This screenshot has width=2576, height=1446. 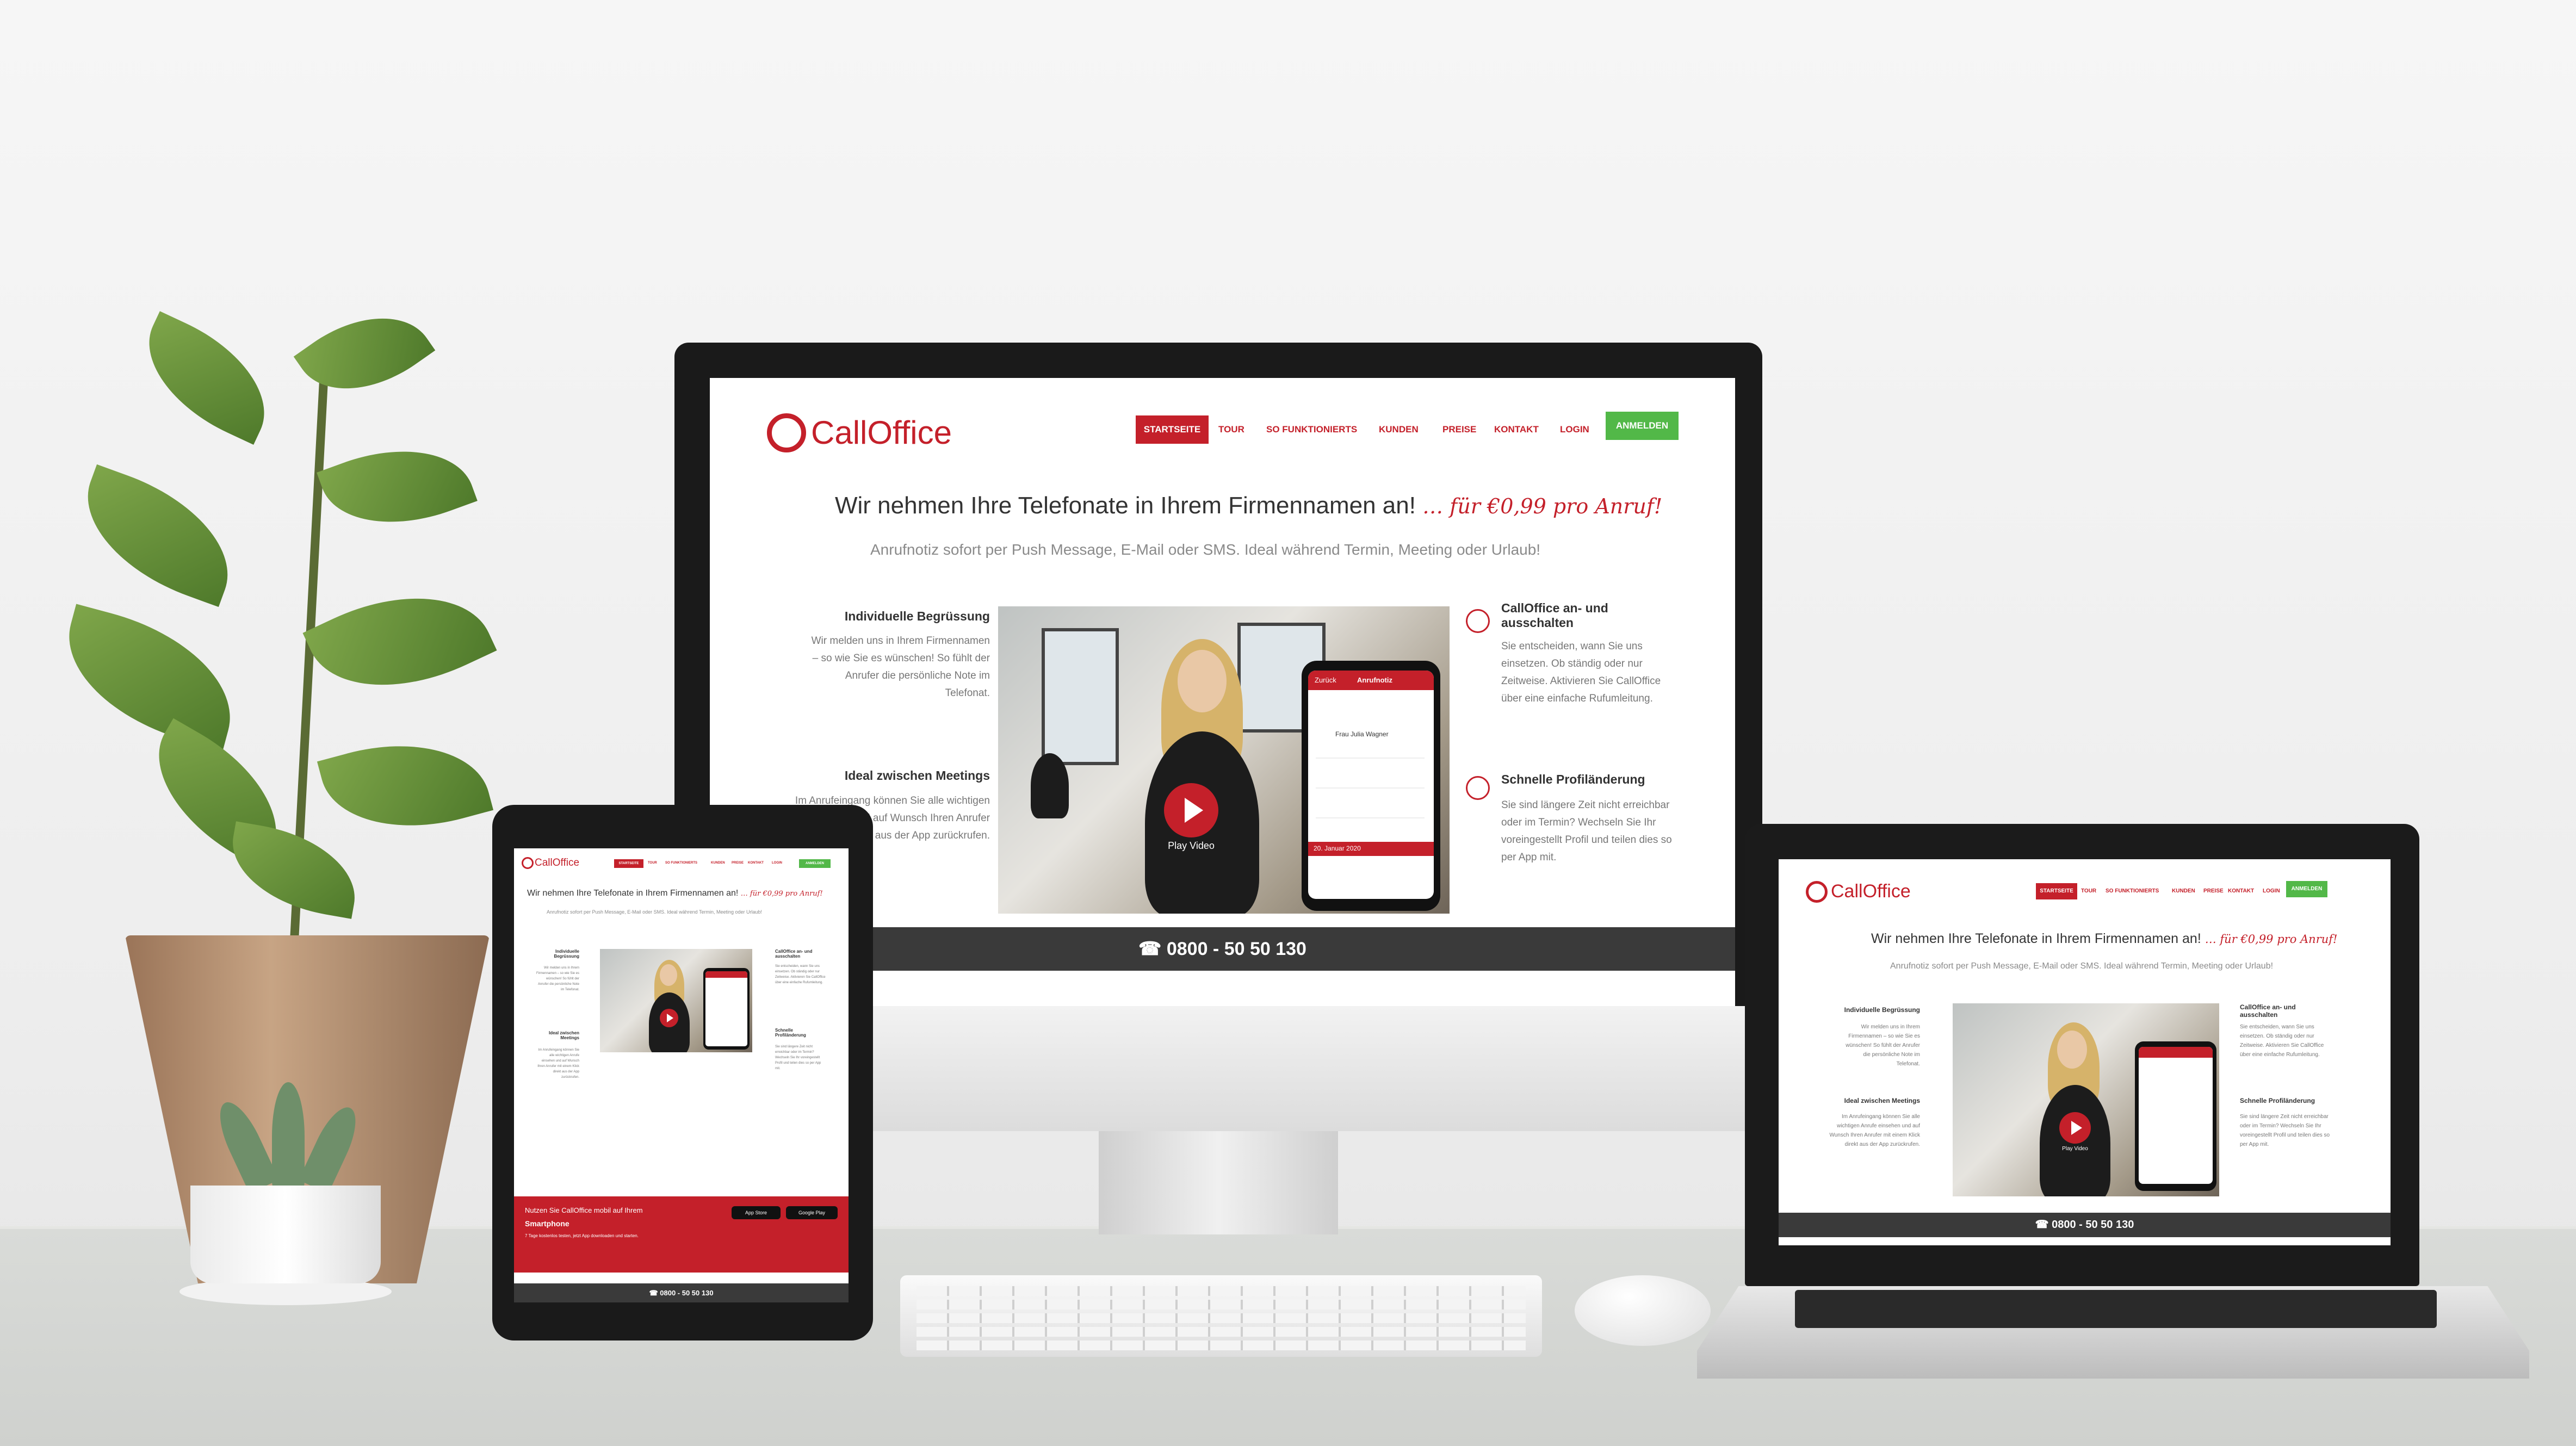 I want to click on caller-name: Frau Julia Wagner, so click(x=1362, y=734).